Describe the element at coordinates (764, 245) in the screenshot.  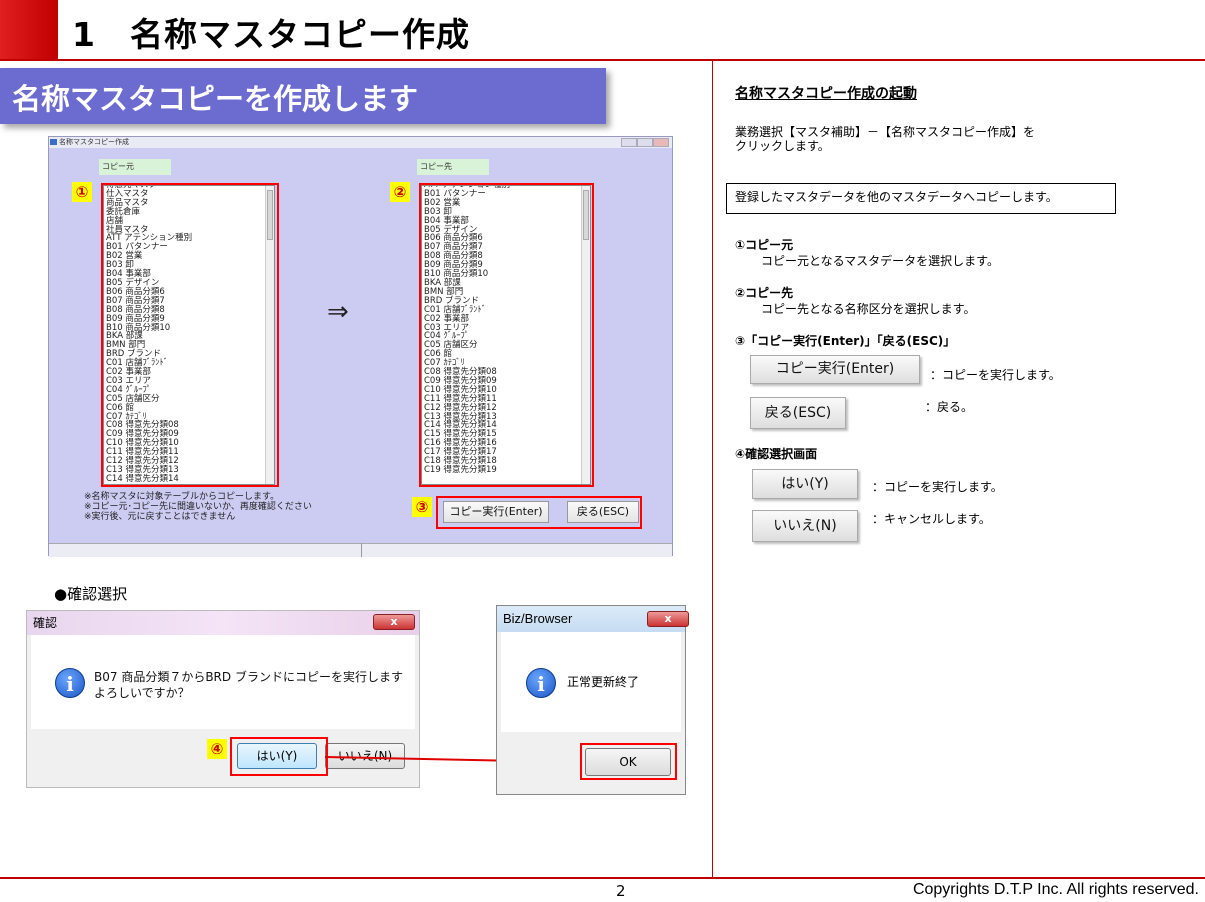
I see `step1-title: ①コピー元` at that location.